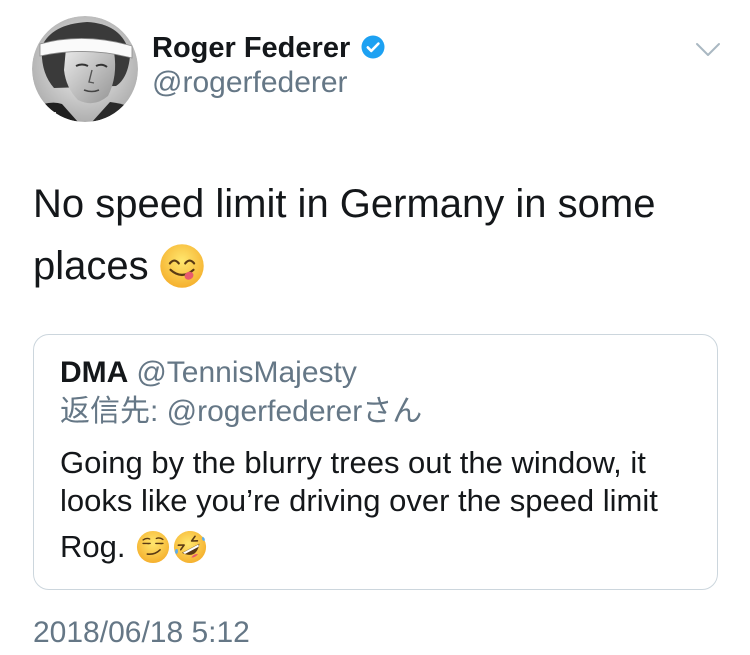  I want to click on chevron-down-icon, so click(708, 50).